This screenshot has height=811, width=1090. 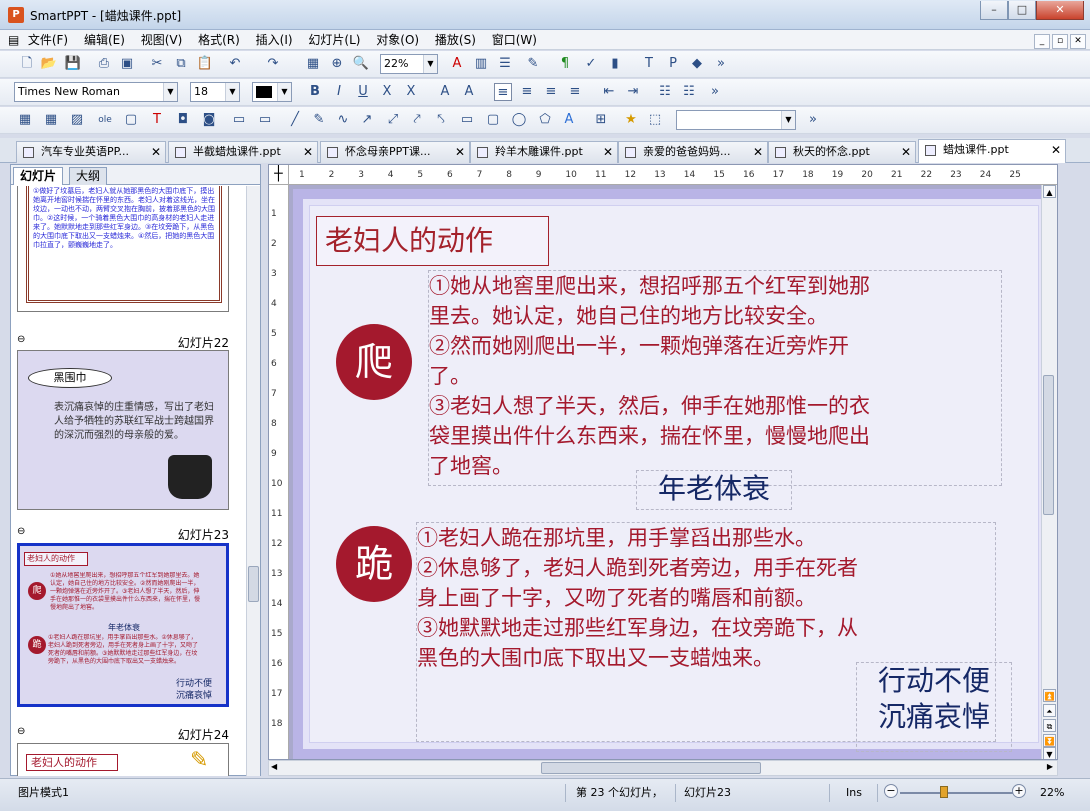 What do you see at coordinates (693, 152) in the screenshot?
I see `tab-doc-5: 亲爱的爸爸妈妈... ✕` at bounding box center [693, 152].